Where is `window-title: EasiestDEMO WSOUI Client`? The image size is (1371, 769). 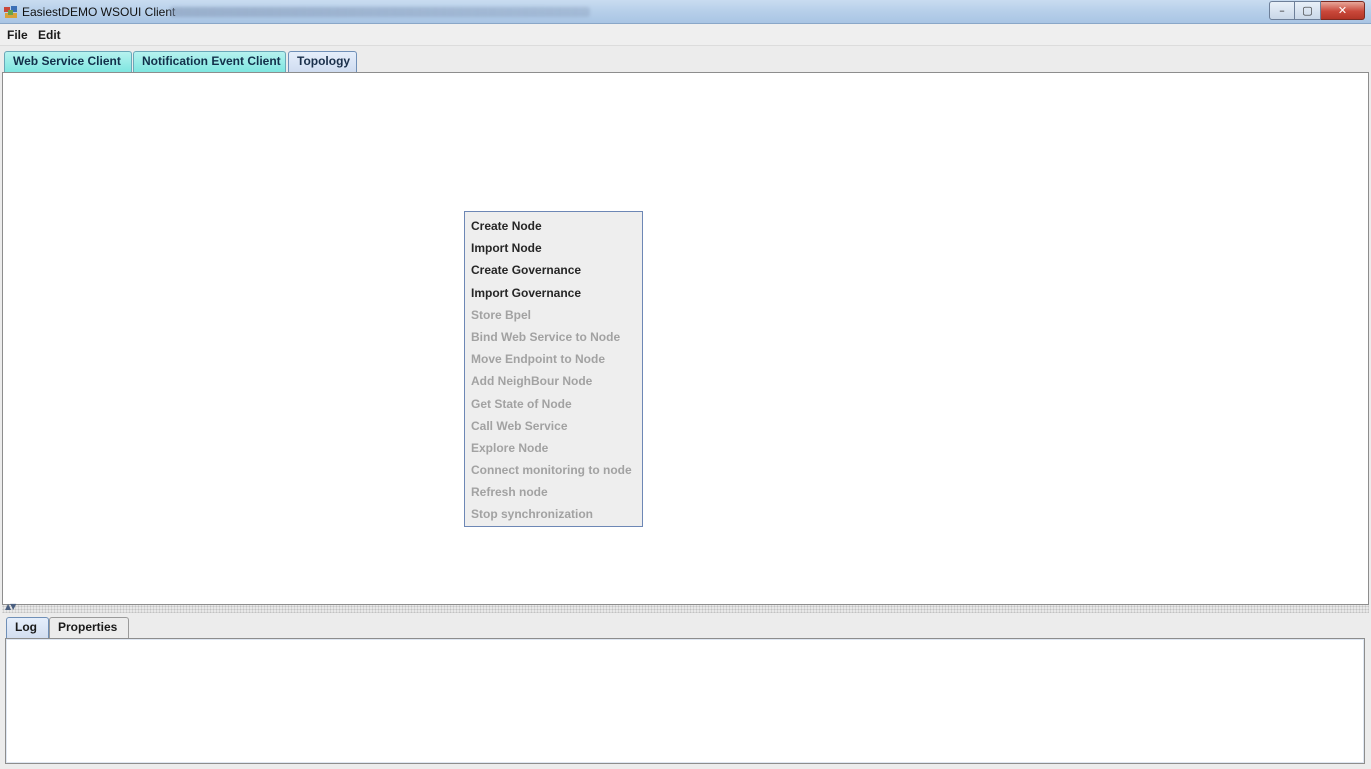 window-title: EasiestDEMO WSOUI Client is located at coordinates (99, 12).